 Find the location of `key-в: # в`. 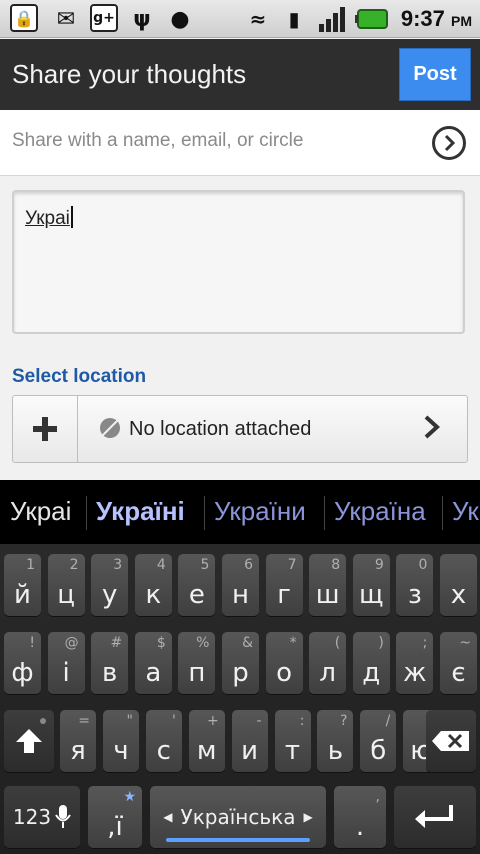

key-в: # в is located at coordinates (110, 663).